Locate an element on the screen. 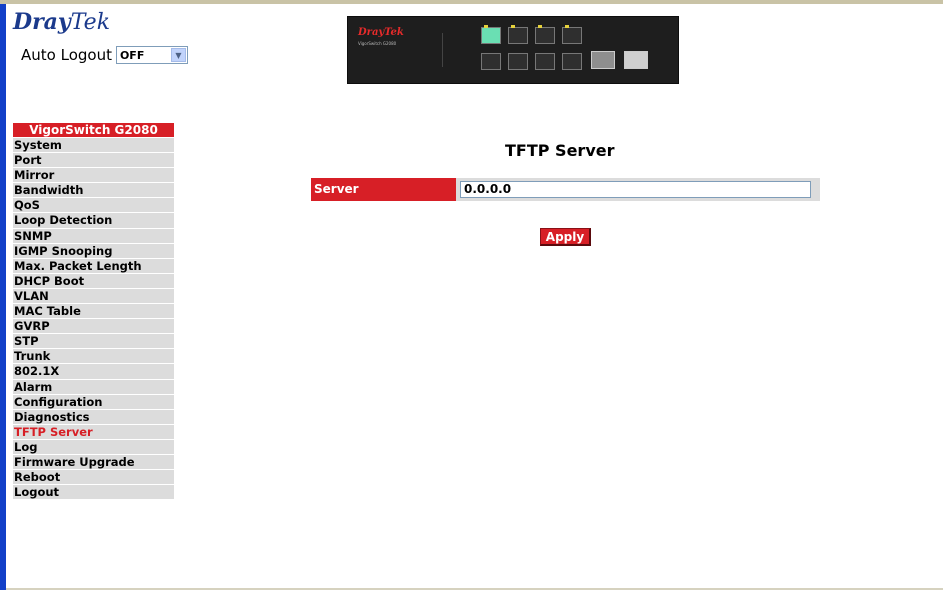 This screenshot has width=943, height=590. top-border is located at coordinates (471, 2).